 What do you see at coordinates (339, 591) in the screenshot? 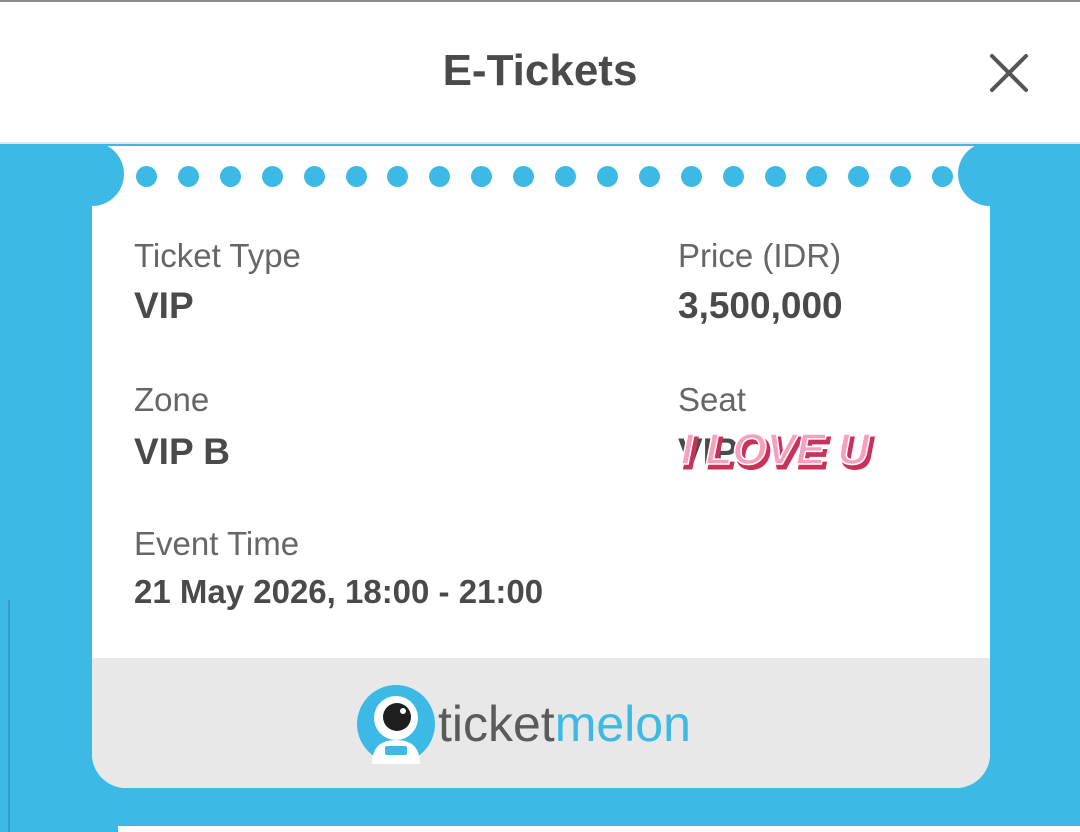
I see `event-time-value: 21 May 2026, 18:00 - 21:00` at bounding box center [339, 591].